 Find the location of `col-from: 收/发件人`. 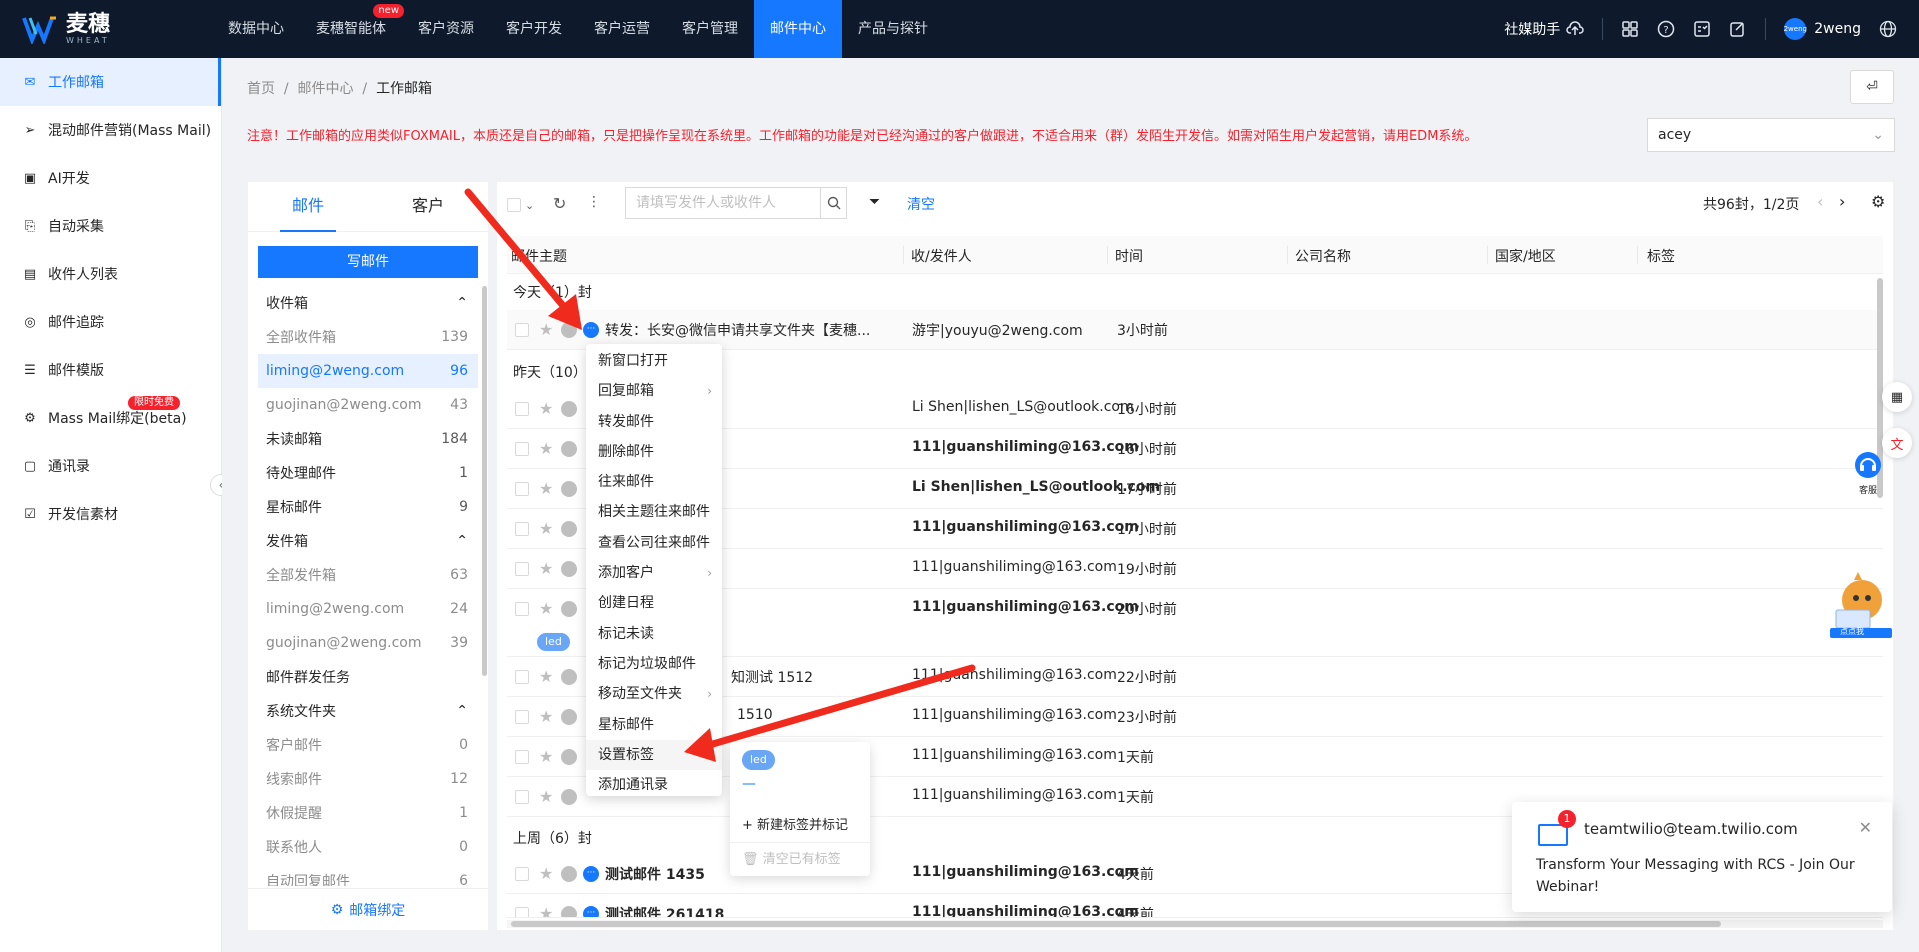

col-from: 收/发件人 is located at coordinates (941, 256).